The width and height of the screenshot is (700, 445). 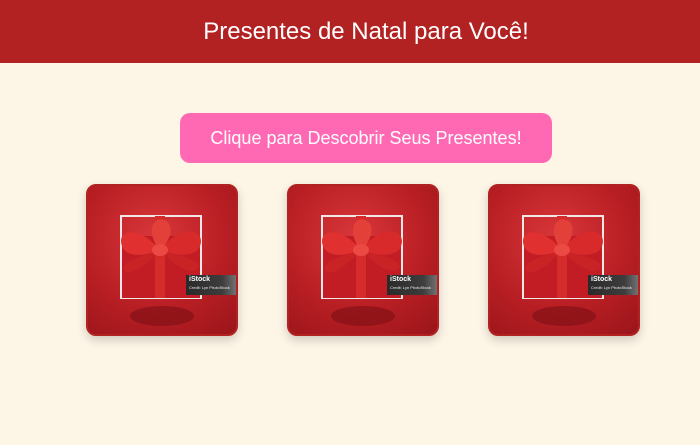 I want to click on gift-card-2: iStock Credit: Lyn PhotoStock, so click(x=363, y=260).